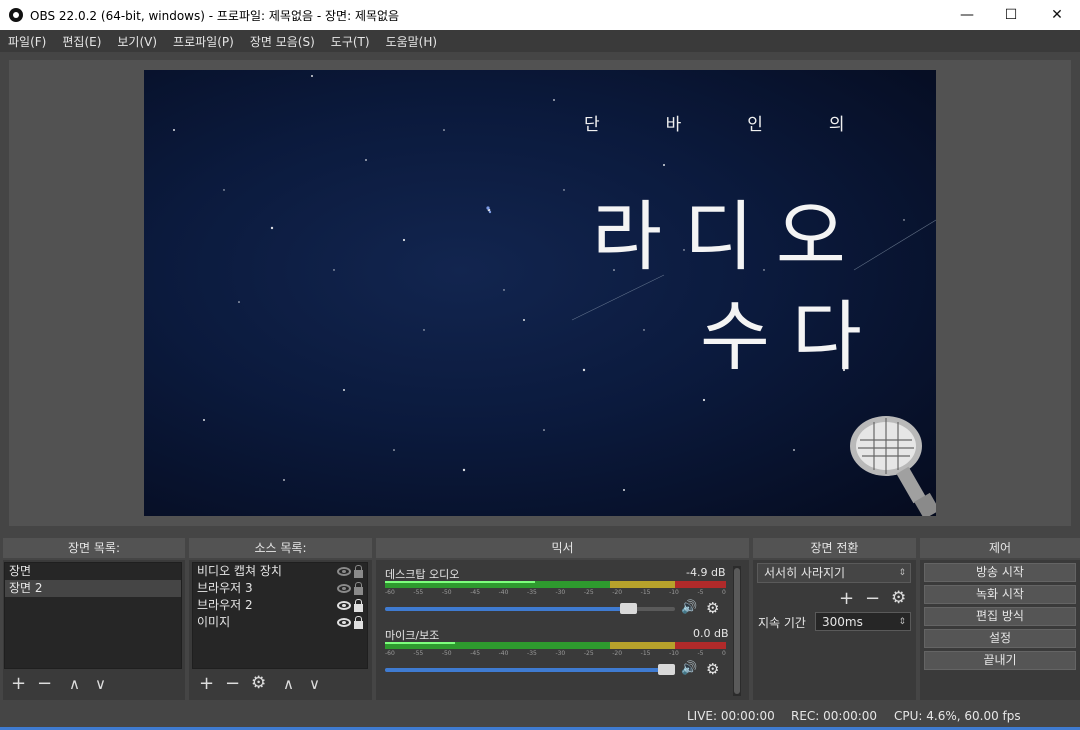  What do you see at coordinates (44, 684) in the screenshot?
I see `remove-scene-button: −` at bounding box center [44, 684].